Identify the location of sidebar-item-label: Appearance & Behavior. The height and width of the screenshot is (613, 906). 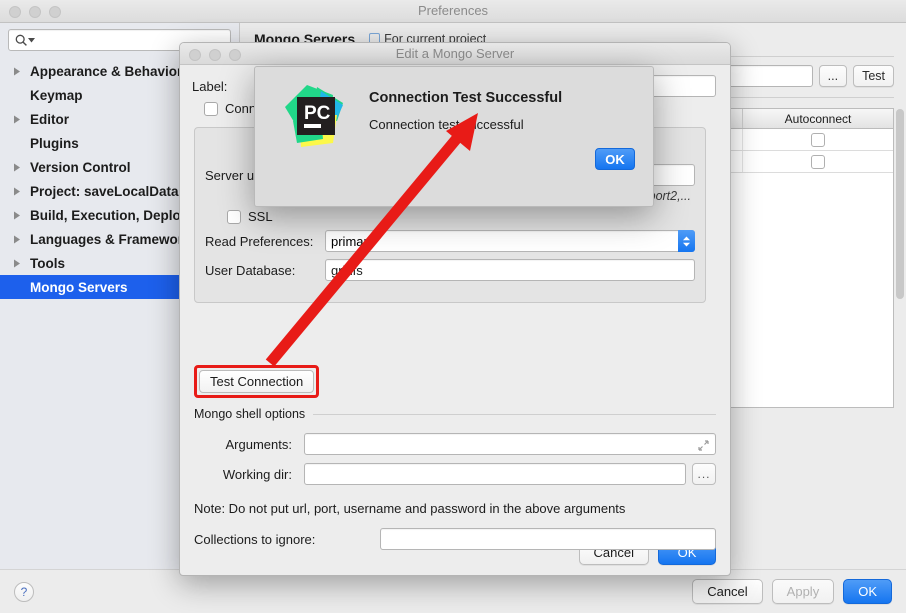
(106, 71).